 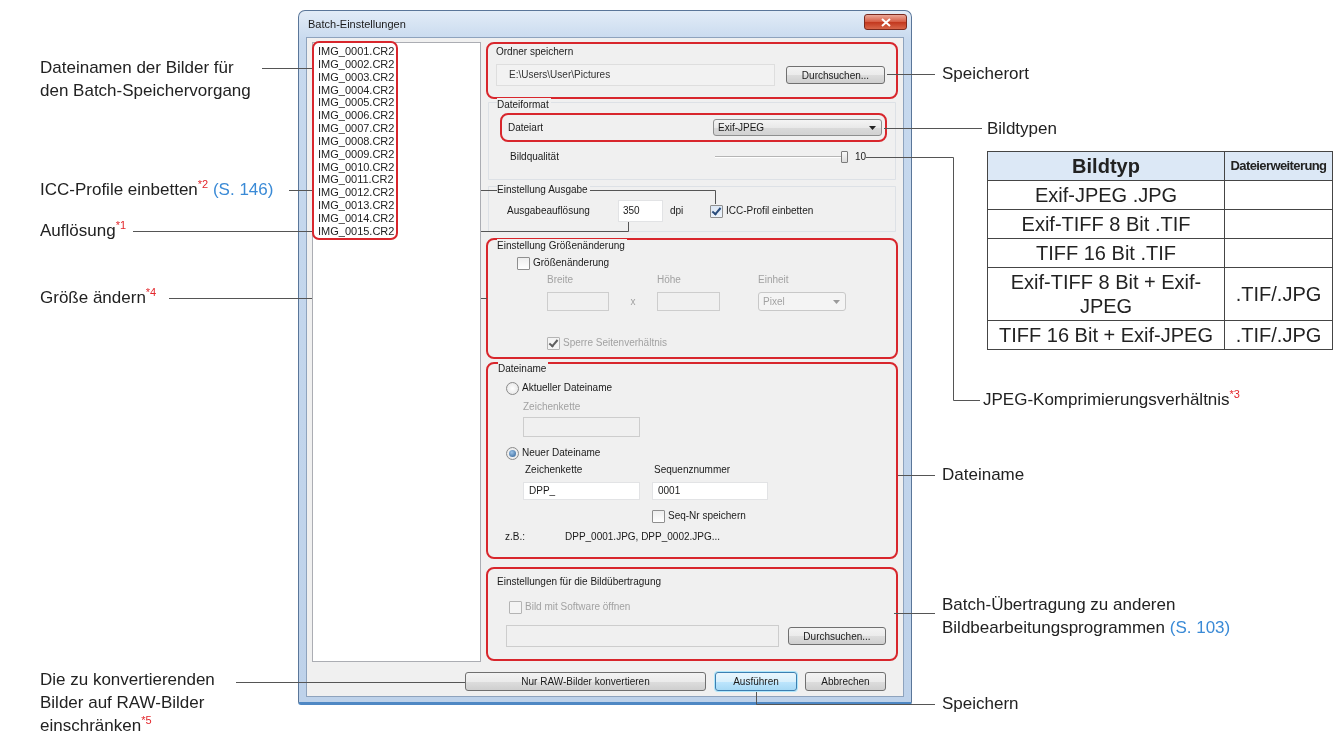 I want to click on table-cell: Exif-JPEG .JPG, so click(x=1106, y=195).